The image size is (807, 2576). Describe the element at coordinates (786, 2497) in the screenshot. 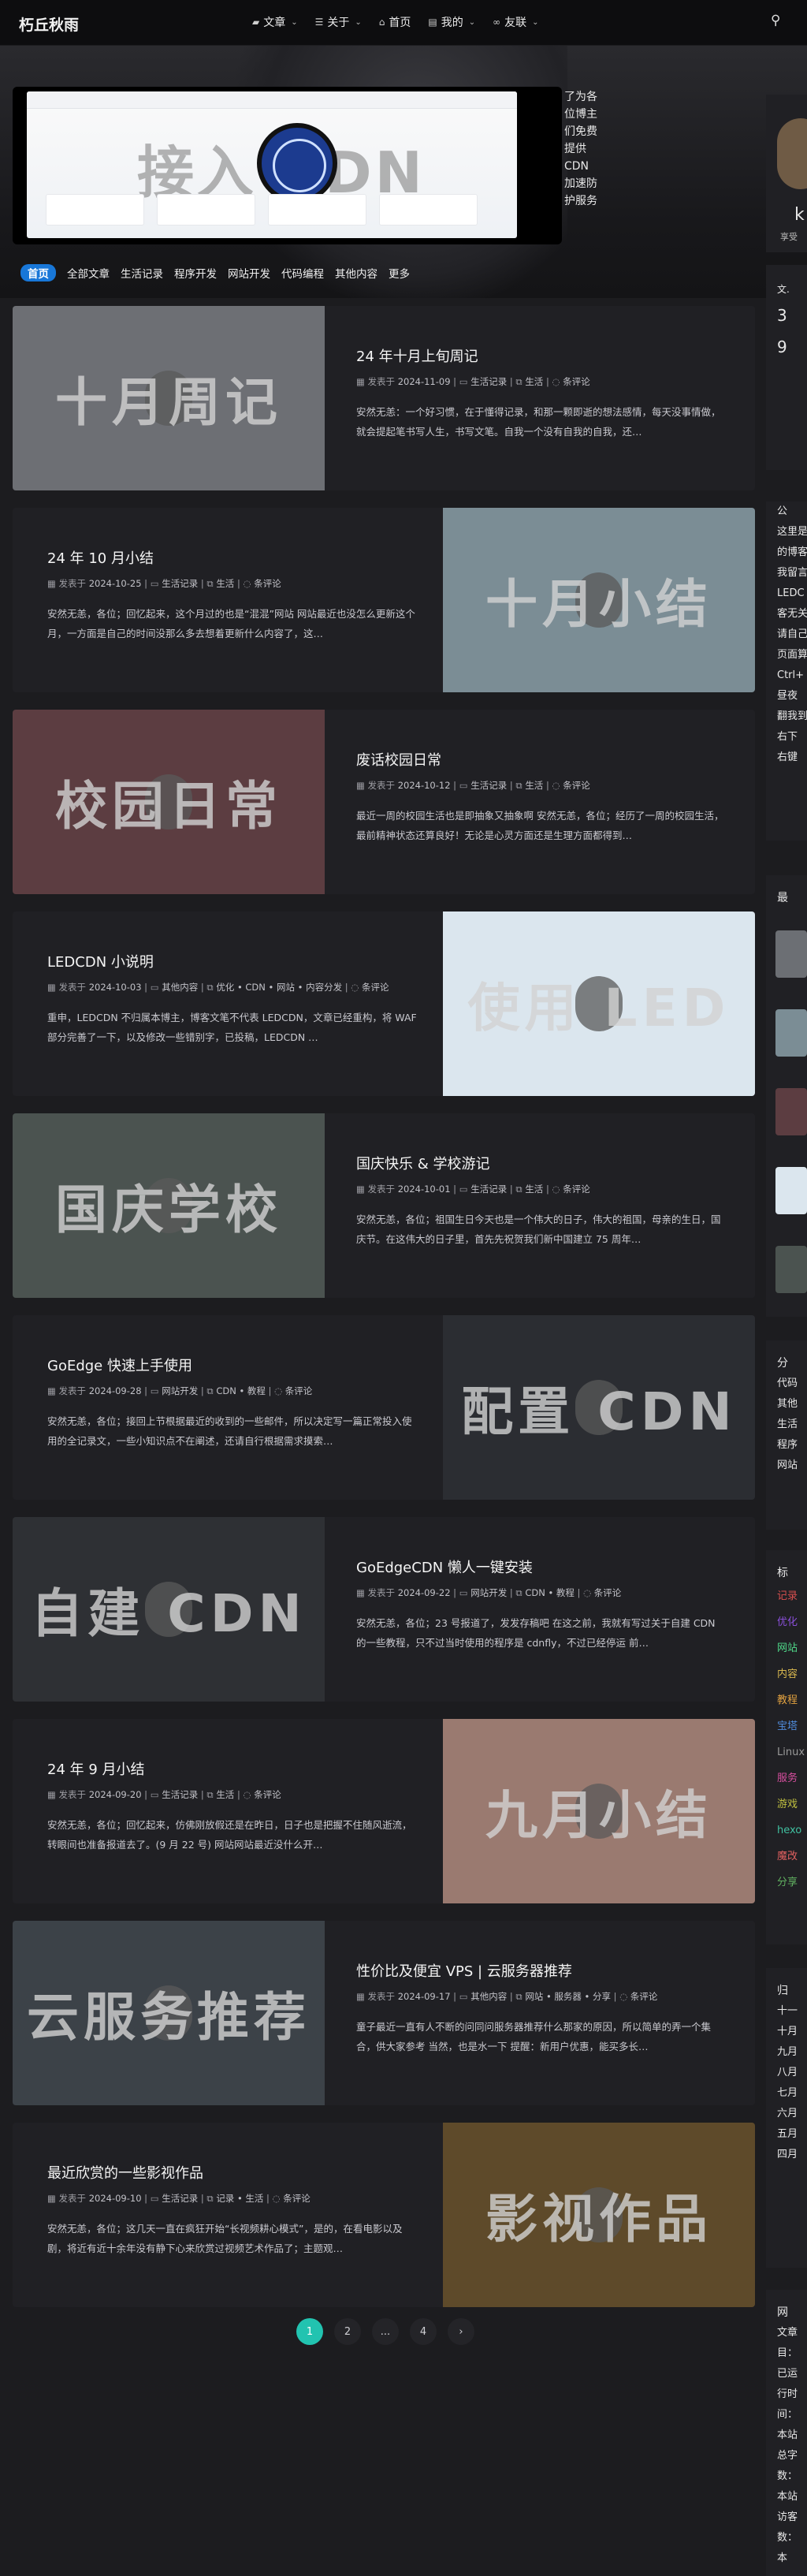

I see `sidebar-item: 本站` at that location.